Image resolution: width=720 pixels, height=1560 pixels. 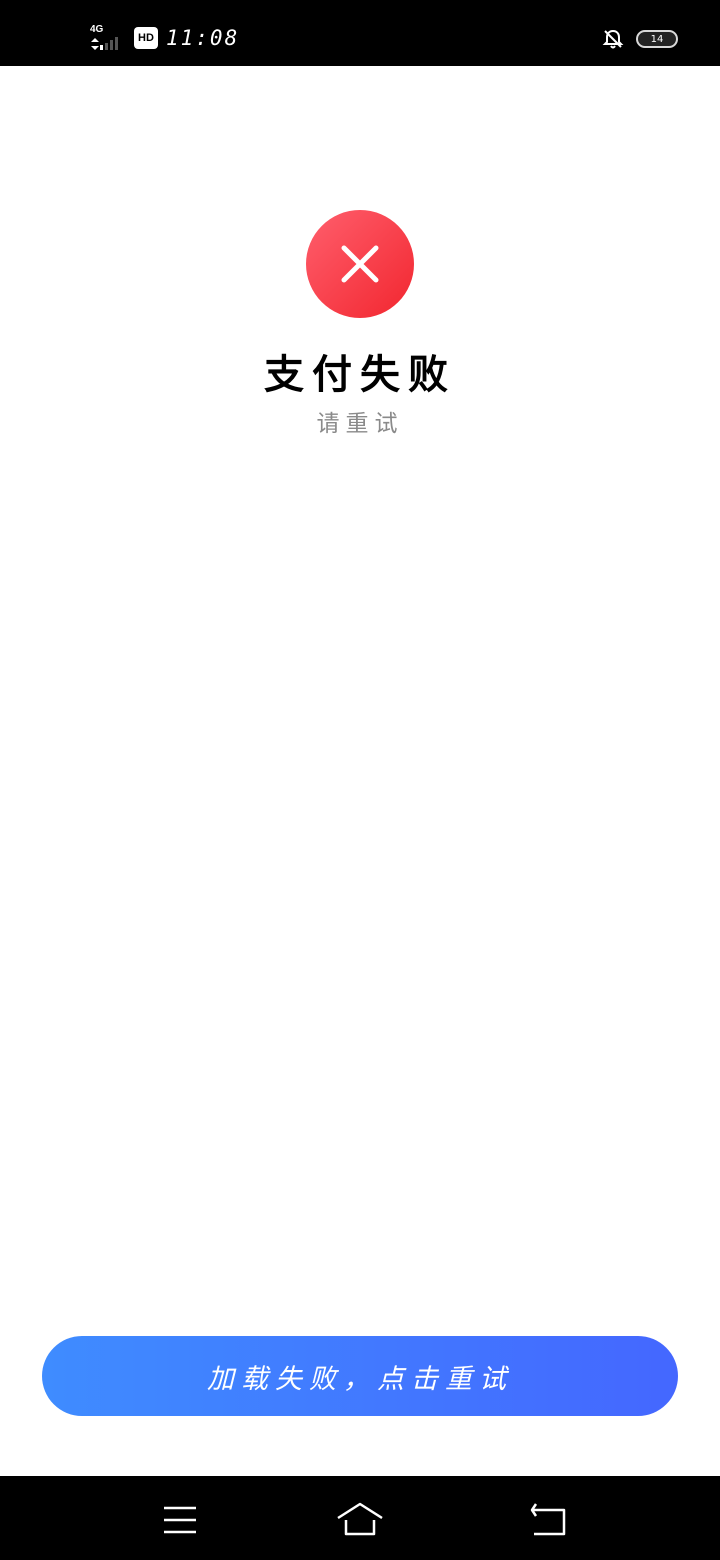 I want to click on result-subtitle: 请重试, so click(x=360, y=424).